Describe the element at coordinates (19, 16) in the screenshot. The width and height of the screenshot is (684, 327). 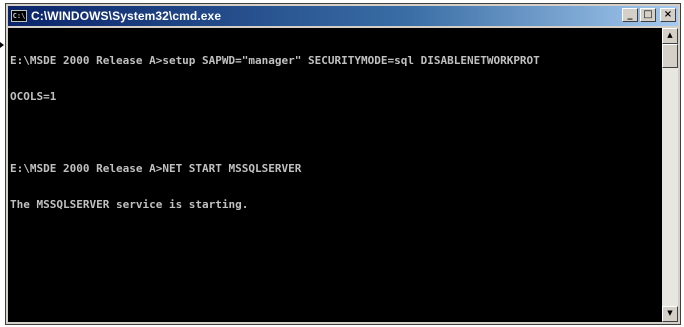
I see `cmd-icon: C:\` at that location.